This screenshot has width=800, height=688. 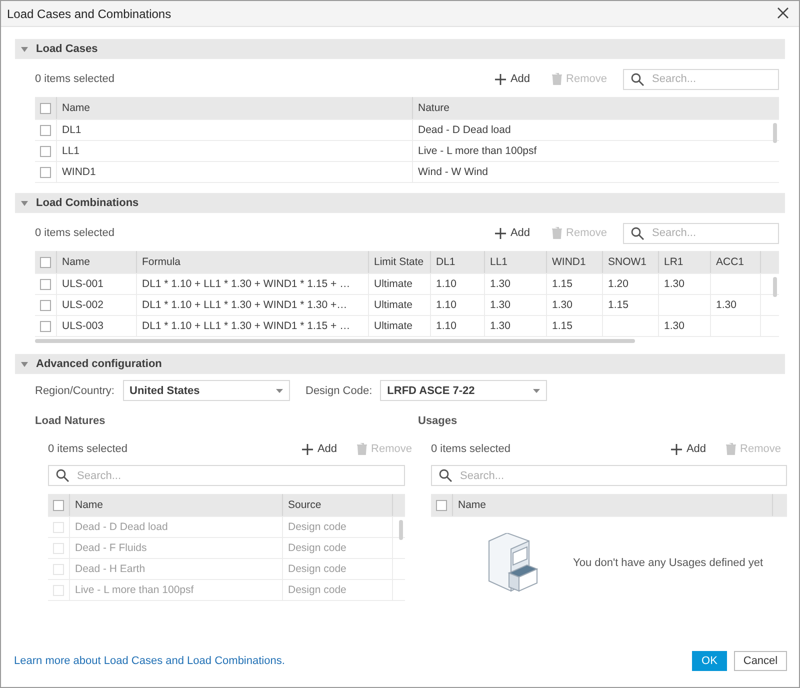 What do you see at coordinates (67, 49) in the screenshot?
I see `section-title: Load Cases` at bounding box center [67, 49].